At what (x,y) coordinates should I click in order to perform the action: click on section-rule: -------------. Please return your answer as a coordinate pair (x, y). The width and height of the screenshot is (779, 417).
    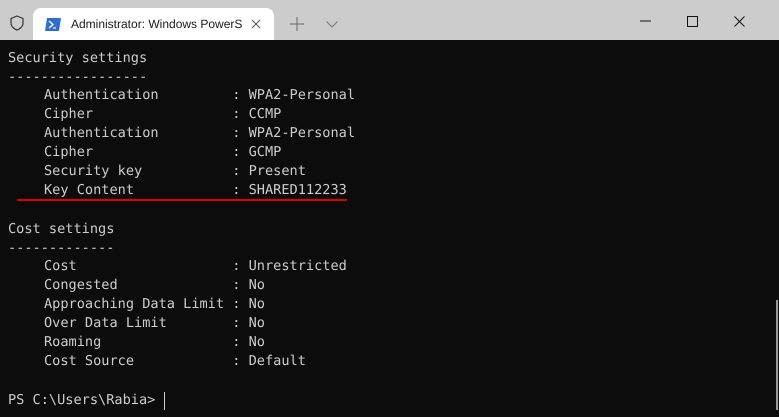
    Looking at the image, I should click on (61, 248).